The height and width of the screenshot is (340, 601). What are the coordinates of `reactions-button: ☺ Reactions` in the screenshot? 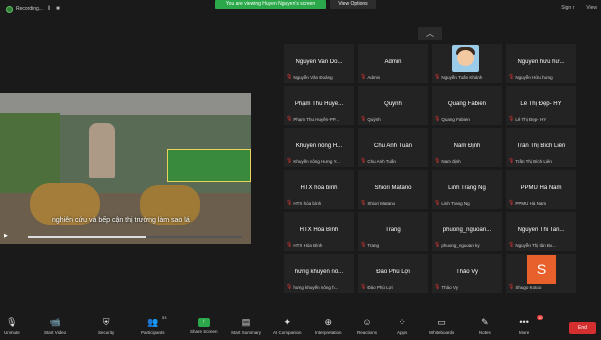 It's located at (367, 328).